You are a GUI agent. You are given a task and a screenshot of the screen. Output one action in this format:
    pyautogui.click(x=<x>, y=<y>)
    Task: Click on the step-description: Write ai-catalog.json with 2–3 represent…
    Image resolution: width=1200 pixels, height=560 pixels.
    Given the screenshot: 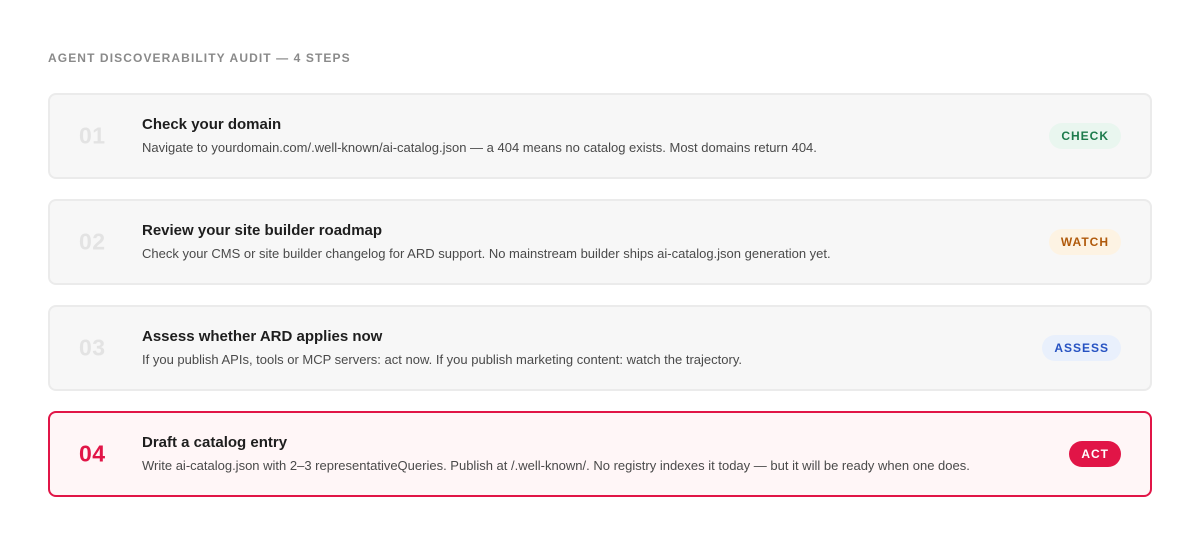 What is the action you would take?
    pyautogui.click(x=556, y=465)
    